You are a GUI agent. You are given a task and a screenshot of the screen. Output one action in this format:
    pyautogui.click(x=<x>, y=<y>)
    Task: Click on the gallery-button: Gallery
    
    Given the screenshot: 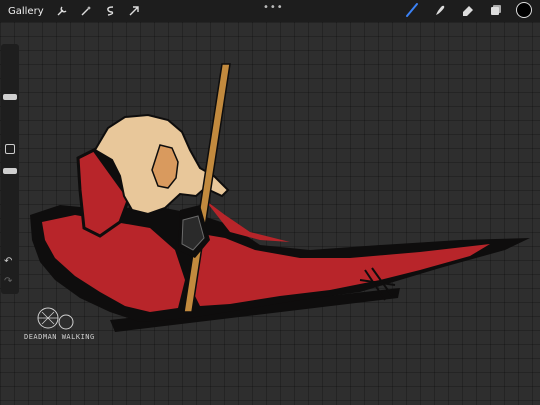 What is the action you would take?
    pyautogui.click(x=26, y=11)
    